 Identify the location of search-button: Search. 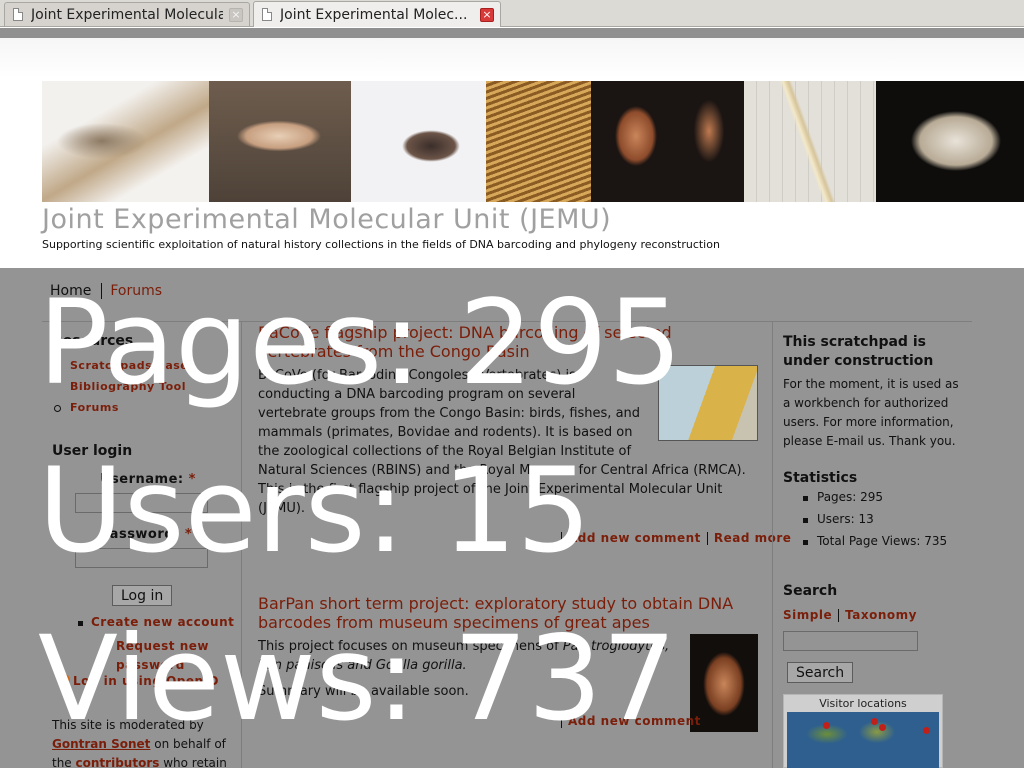
(820, 672).